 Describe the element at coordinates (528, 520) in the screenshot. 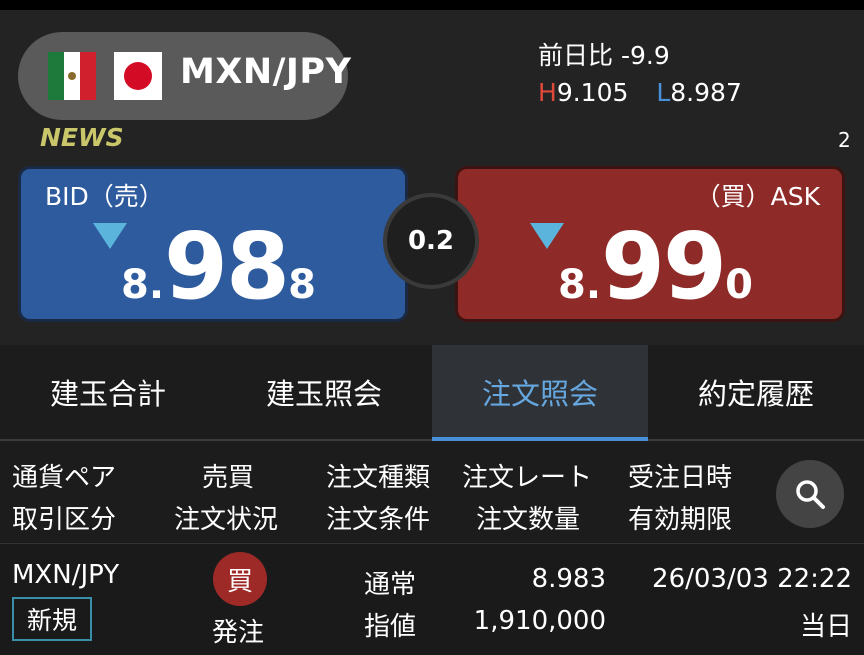

I see `col-header-order-quantity: 注文数量` at that location.